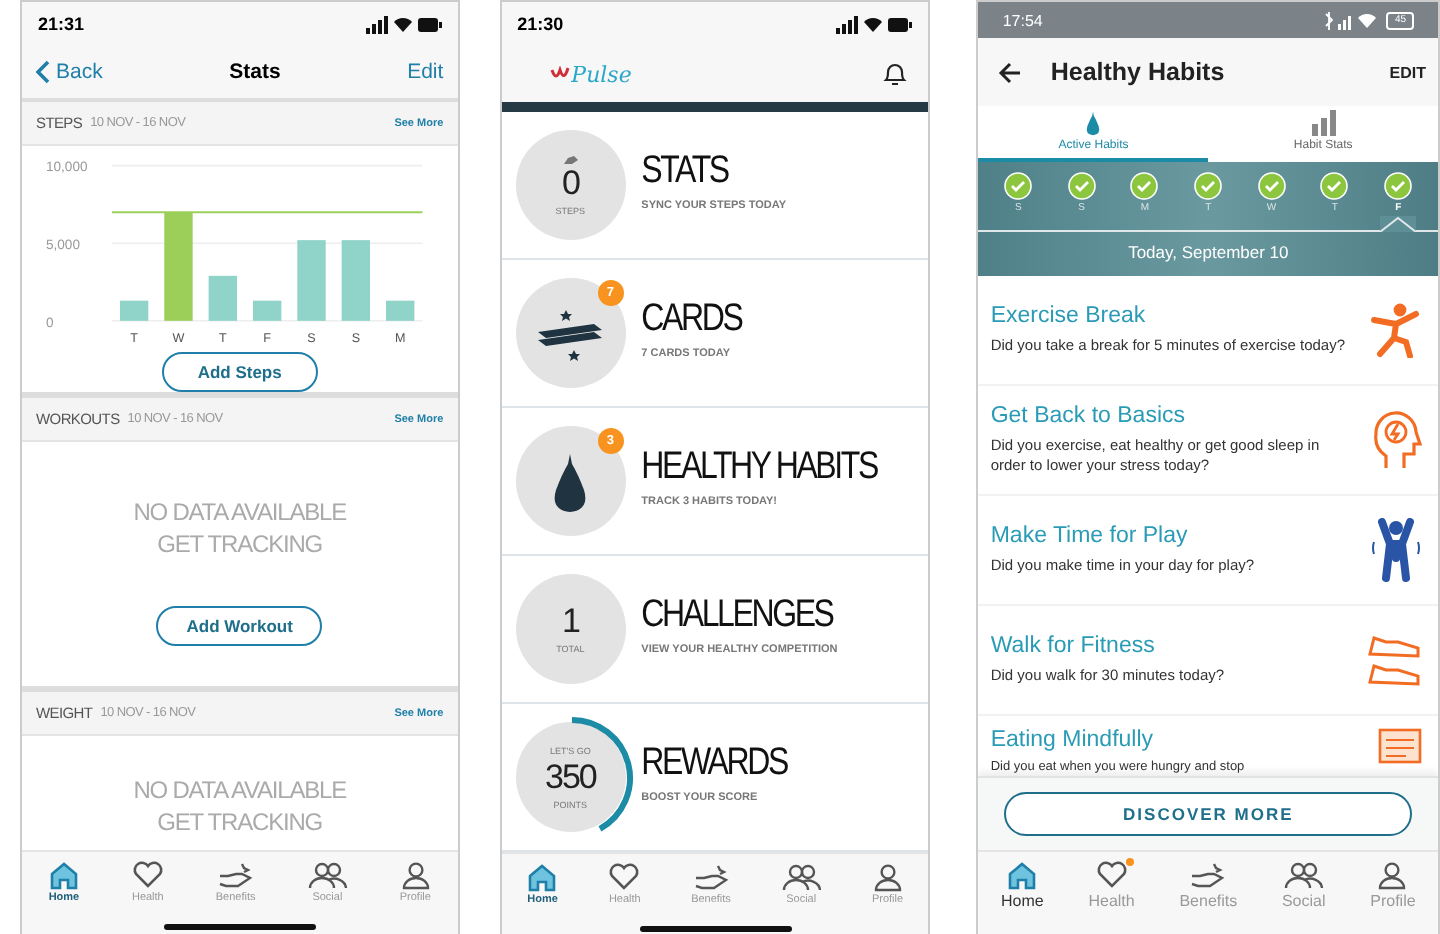 This screenshot has height=934, width=1440. What do you see at coordinates (570, 621) in the screenshot?
I see `count-value: 1` at bounding box center [570, 621].